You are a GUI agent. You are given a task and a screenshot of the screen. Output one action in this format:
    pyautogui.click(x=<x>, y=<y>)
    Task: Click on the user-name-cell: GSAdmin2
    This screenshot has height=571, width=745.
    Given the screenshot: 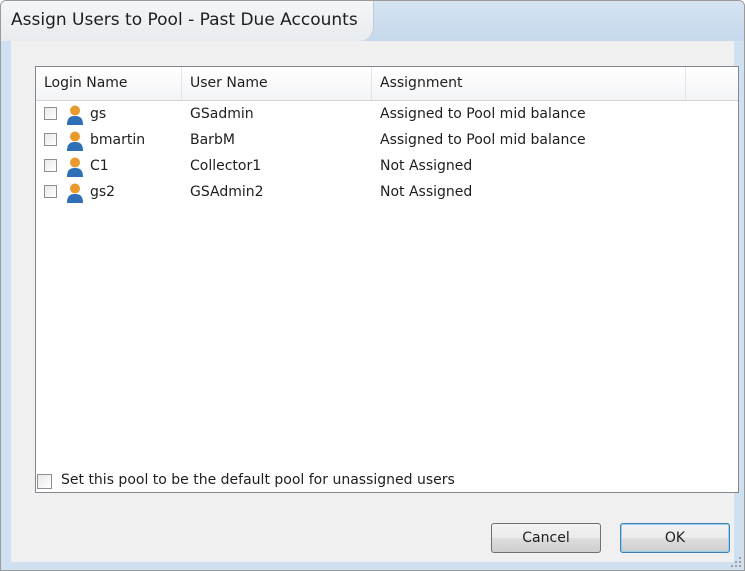 What is the action you would take?
    pyautogui.click(x=227, y=192)
    